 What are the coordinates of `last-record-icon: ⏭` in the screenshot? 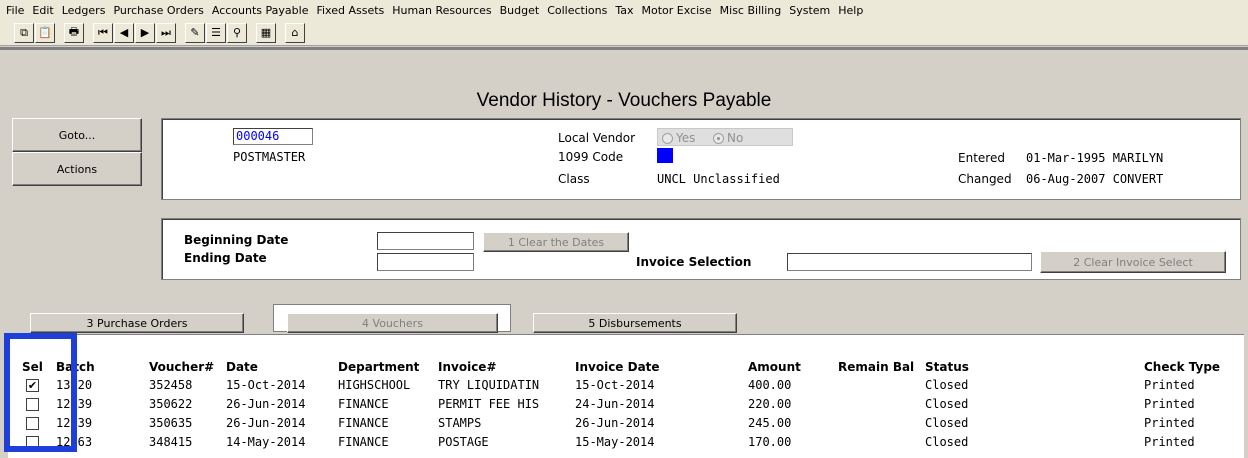 It's located at (166, 32).